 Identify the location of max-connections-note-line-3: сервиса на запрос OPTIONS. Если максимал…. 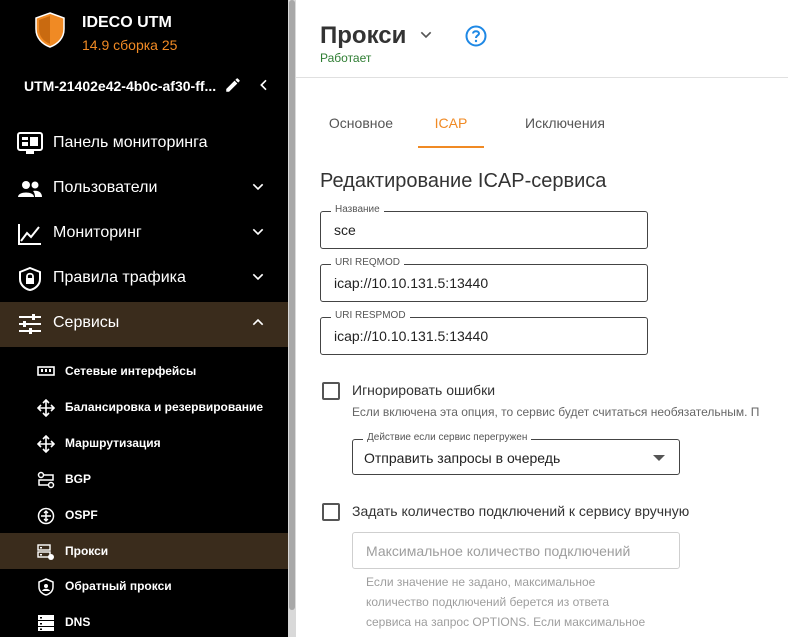
(506, 622).